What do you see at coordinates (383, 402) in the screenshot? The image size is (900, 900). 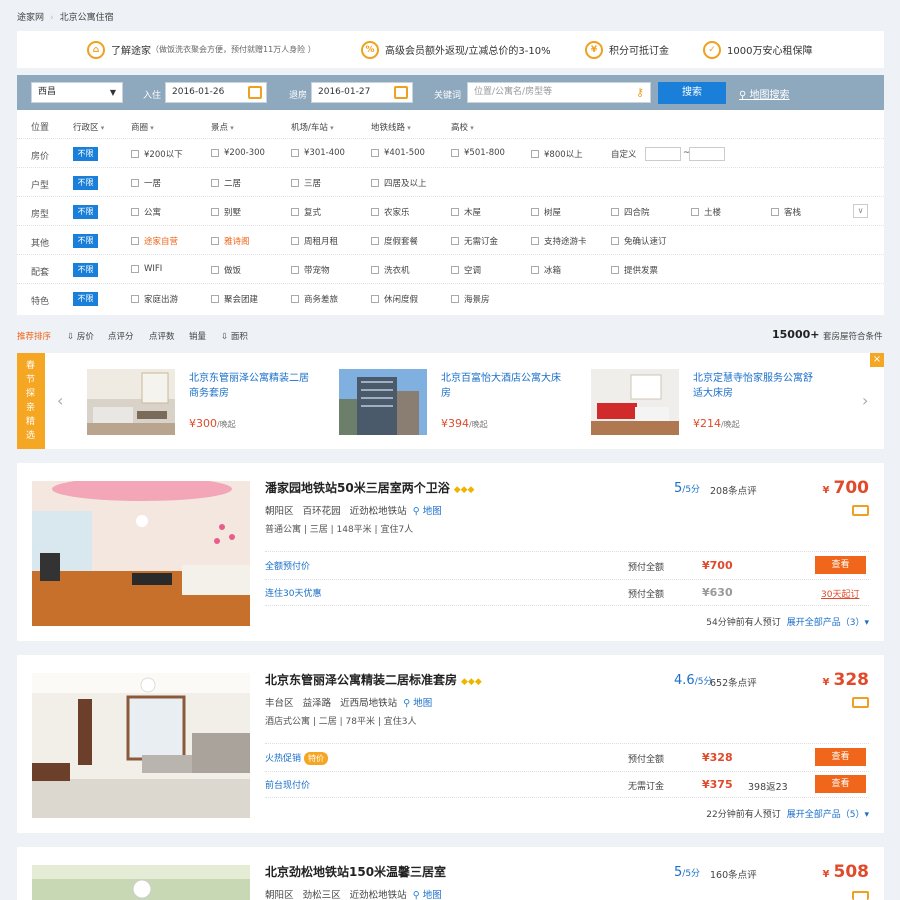 I see `building-photo` at bounding box center [383, 402].